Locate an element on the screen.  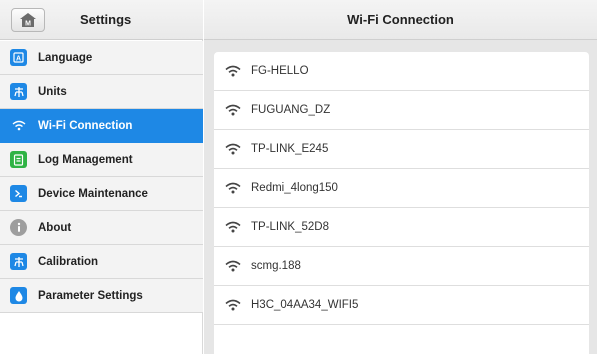
sidebar-item-language: A Language is located at coordinates (101, 58).